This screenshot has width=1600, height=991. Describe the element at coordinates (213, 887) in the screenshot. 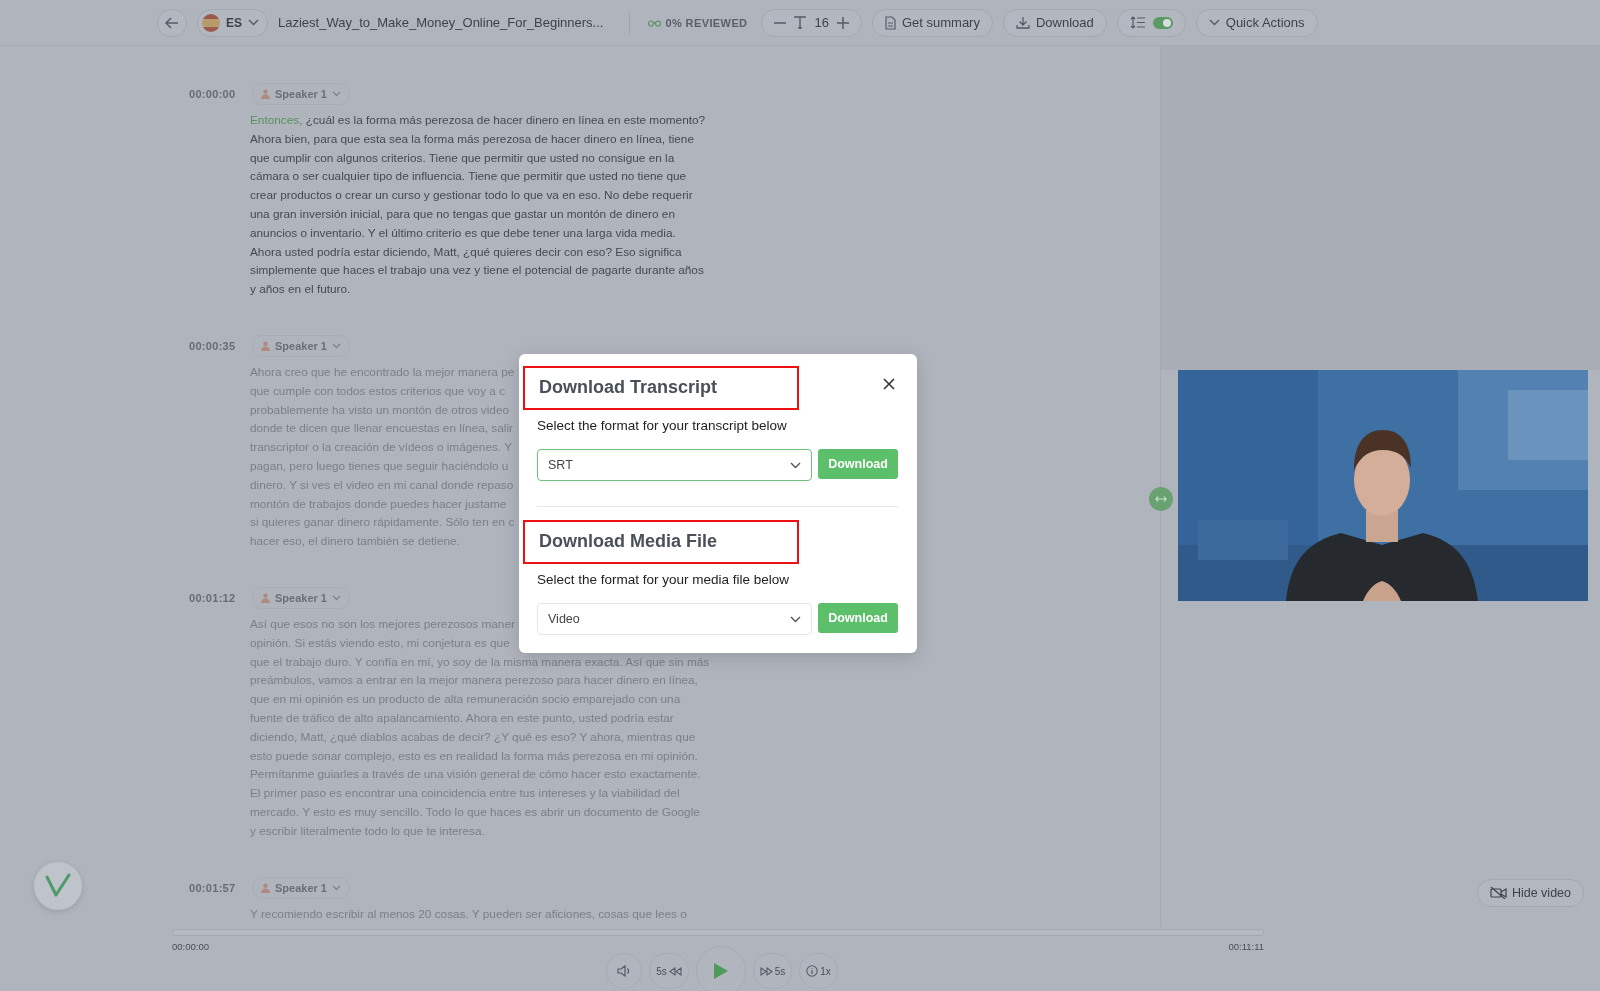

I see `timestamp: 00:01:57` at that location.